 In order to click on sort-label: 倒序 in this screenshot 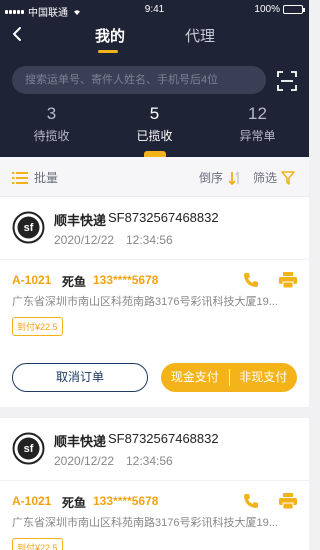, I will do `click(211, 178)`.